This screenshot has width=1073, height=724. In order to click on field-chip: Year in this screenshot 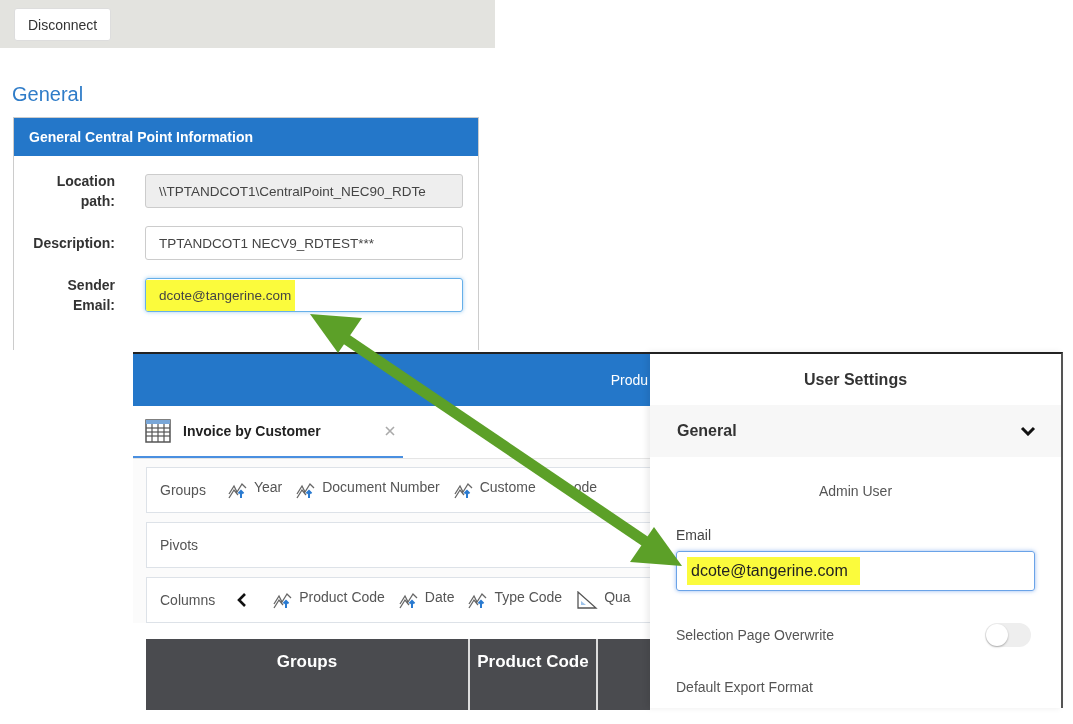, I will do `click(255, 490)`.